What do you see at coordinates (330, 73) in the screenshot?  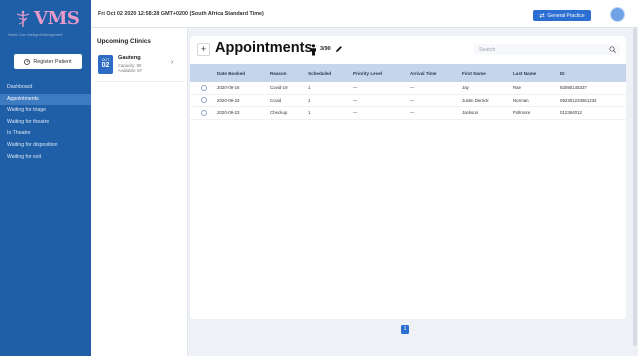 I see `column-scheduled: Scheduled` at bounding box center [330, 73].